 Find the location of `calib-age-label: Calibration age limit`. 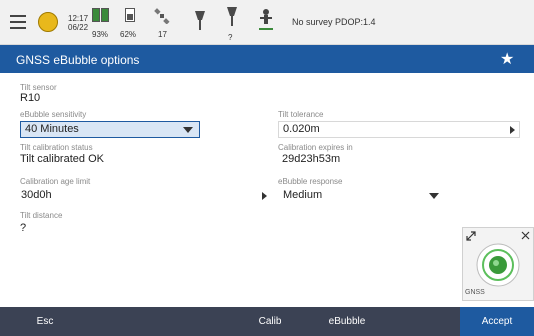

calib-age-label: Calibration age limit is located at coordinates (55, 181).